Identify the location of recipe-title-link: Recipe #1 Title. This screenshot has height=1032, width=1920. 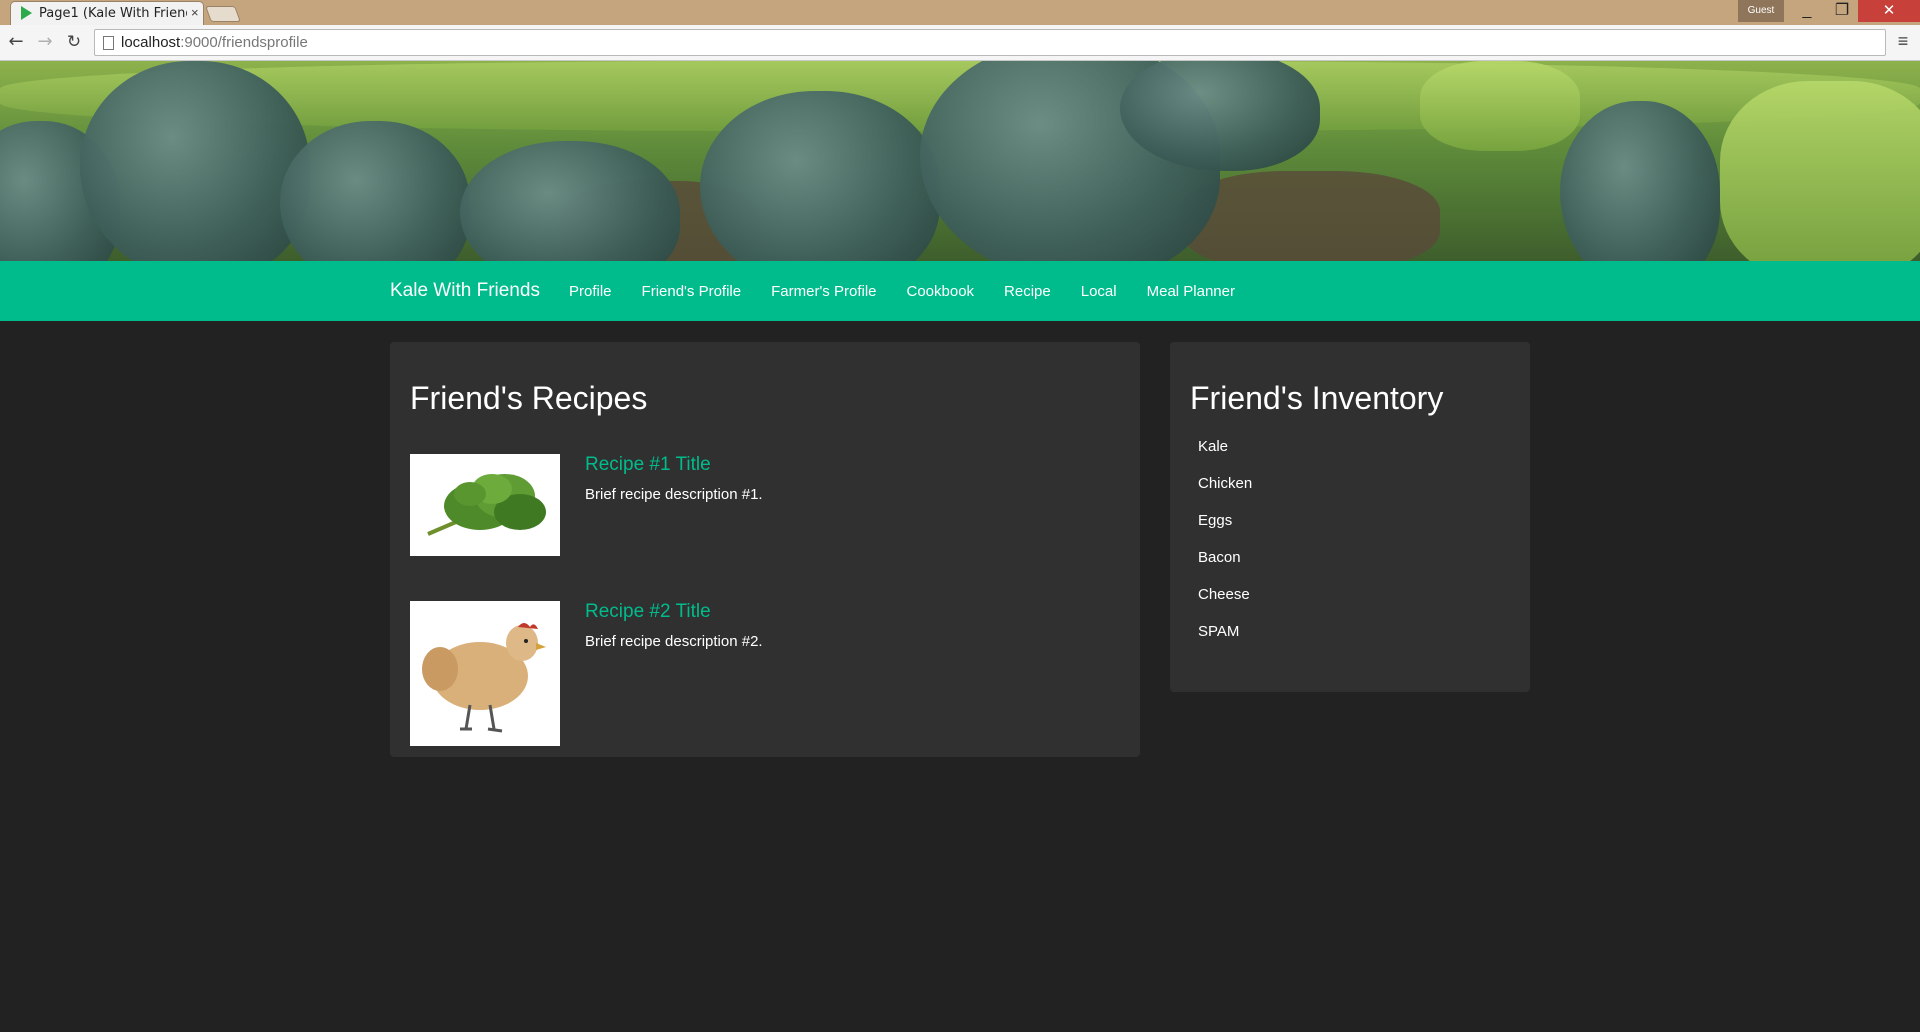
(648, 465).